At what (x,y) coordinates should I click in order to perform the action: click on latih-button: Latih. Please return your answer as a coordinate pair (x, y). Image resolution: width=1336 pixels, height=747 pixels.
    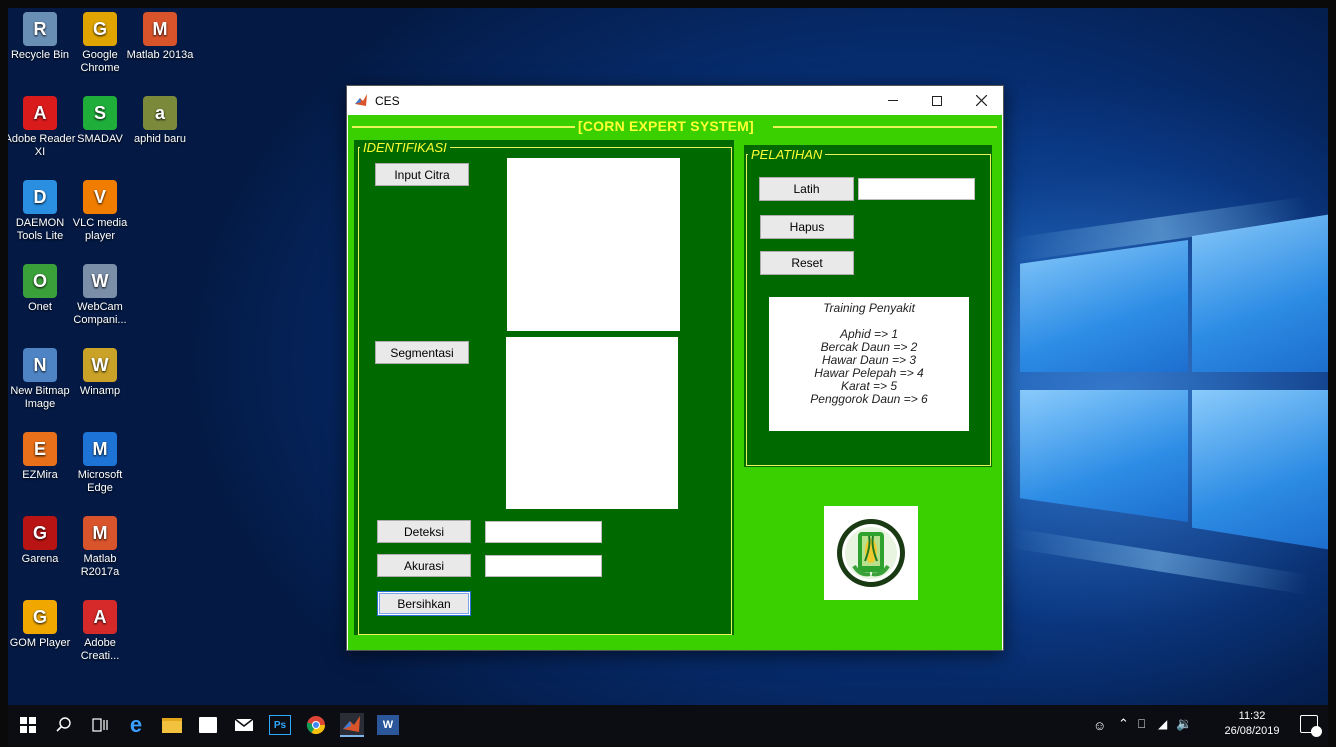
    Looking at the image, I should click on (806, 189).